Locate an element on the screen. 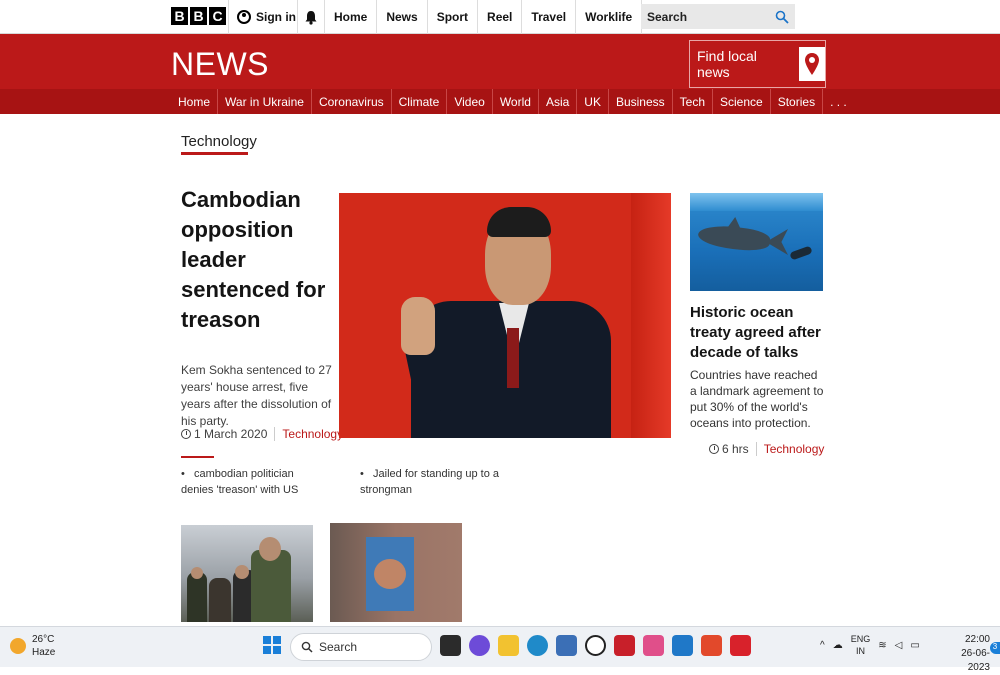 The width and height of the screenshot is (1000, 675). search-icon is located at coordinates (782, 17).